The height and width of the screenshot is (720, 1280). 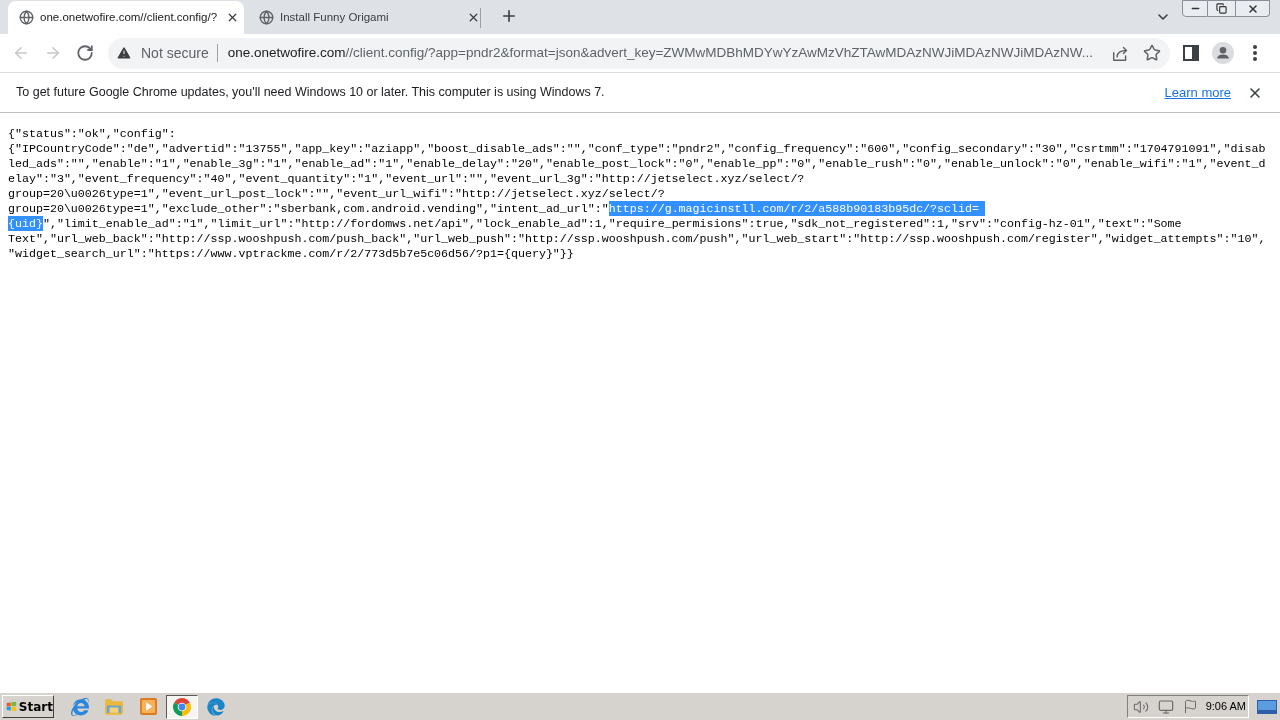 I want to click on side-panel-icon, so click(x=1191, y=53).